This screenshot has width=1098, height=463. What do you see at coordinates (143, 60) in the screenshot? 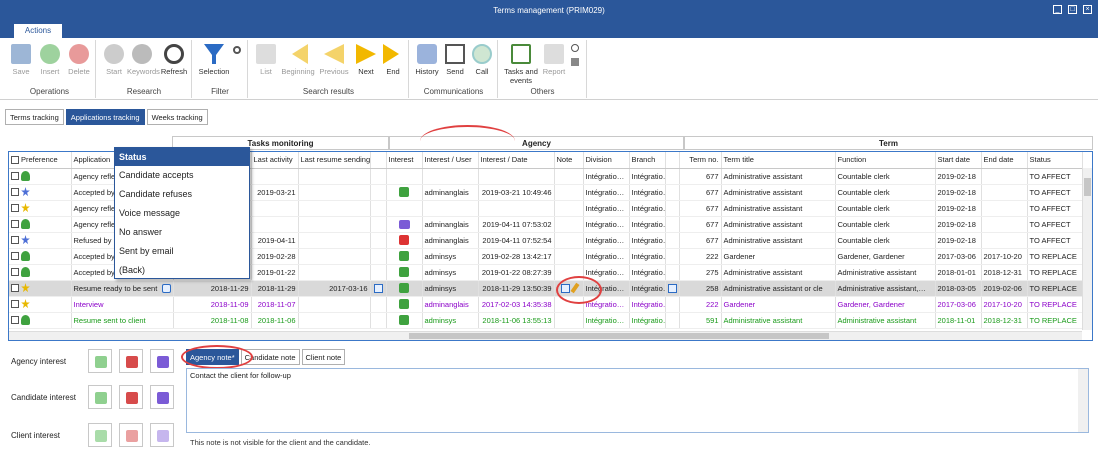
I see `keywords-button: Keywords` at bounding box center [143, 60].